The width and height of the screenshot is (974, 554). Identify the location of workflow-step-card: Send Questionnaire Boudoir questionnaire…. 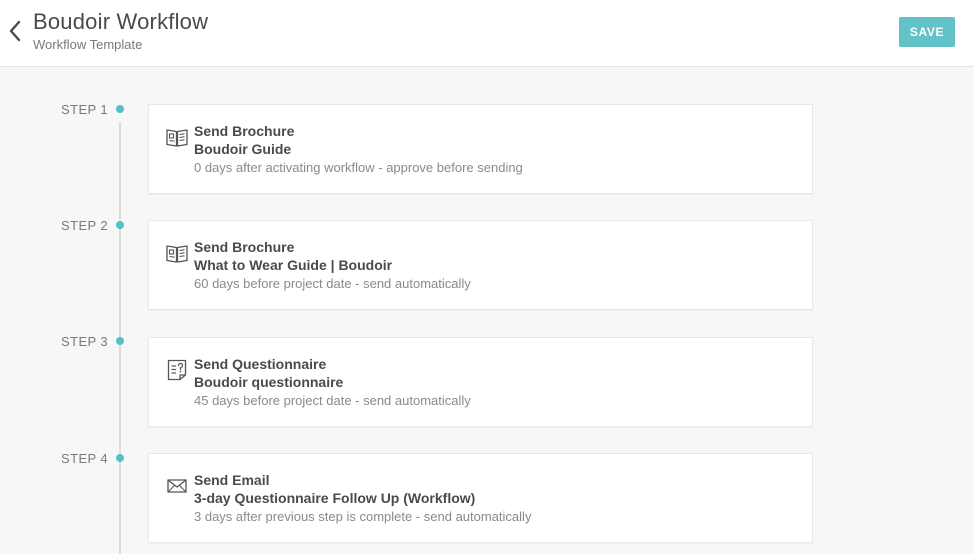
(480, 382).